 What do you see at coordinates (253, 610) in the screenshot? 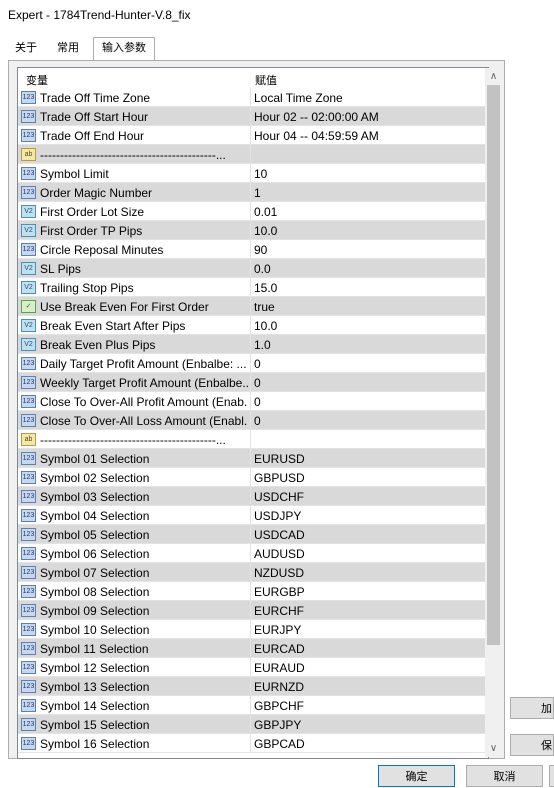
I see `parameter-row: 123 Symbol 09 Selection EURCHF` at bounding box center [253, 610].